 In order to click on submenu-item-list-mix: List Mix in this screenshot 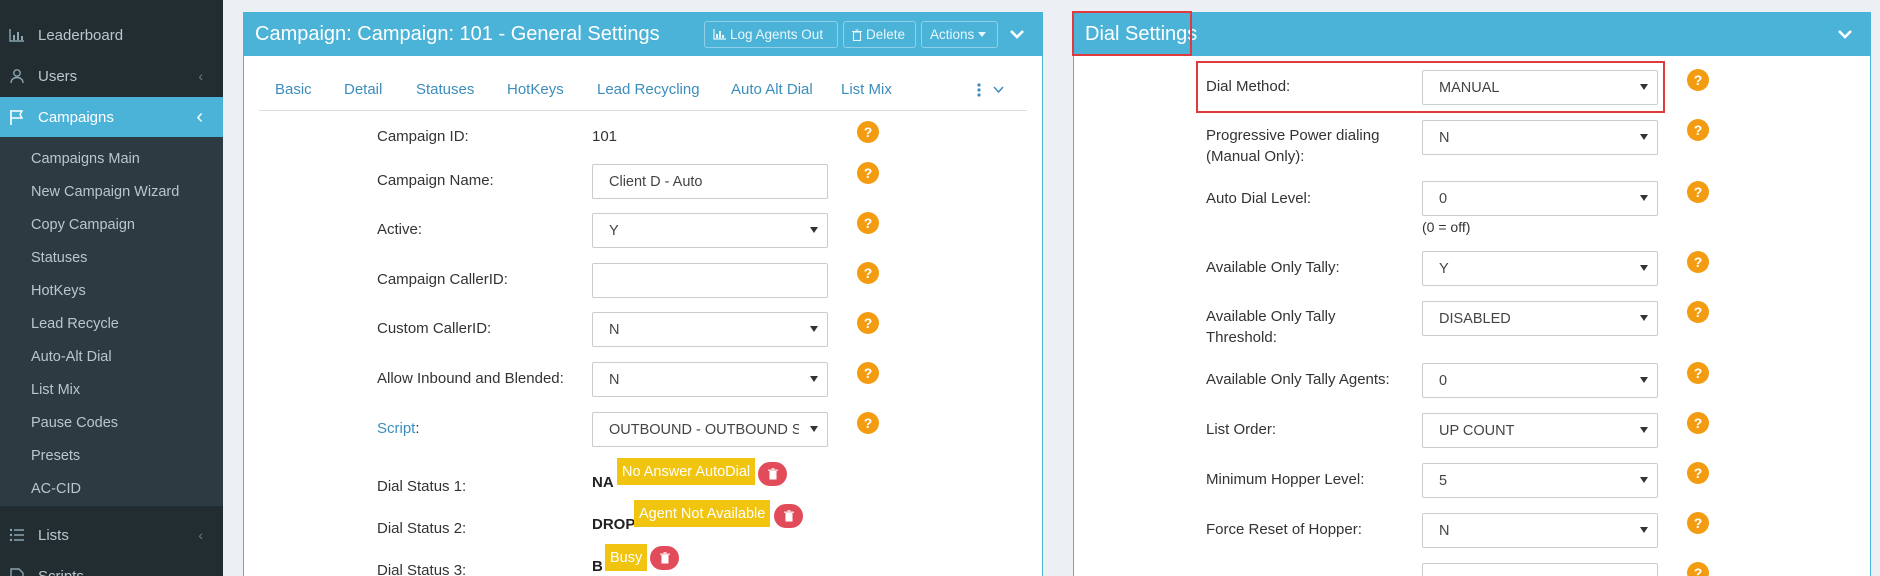, I will do `click(55, 390)`.